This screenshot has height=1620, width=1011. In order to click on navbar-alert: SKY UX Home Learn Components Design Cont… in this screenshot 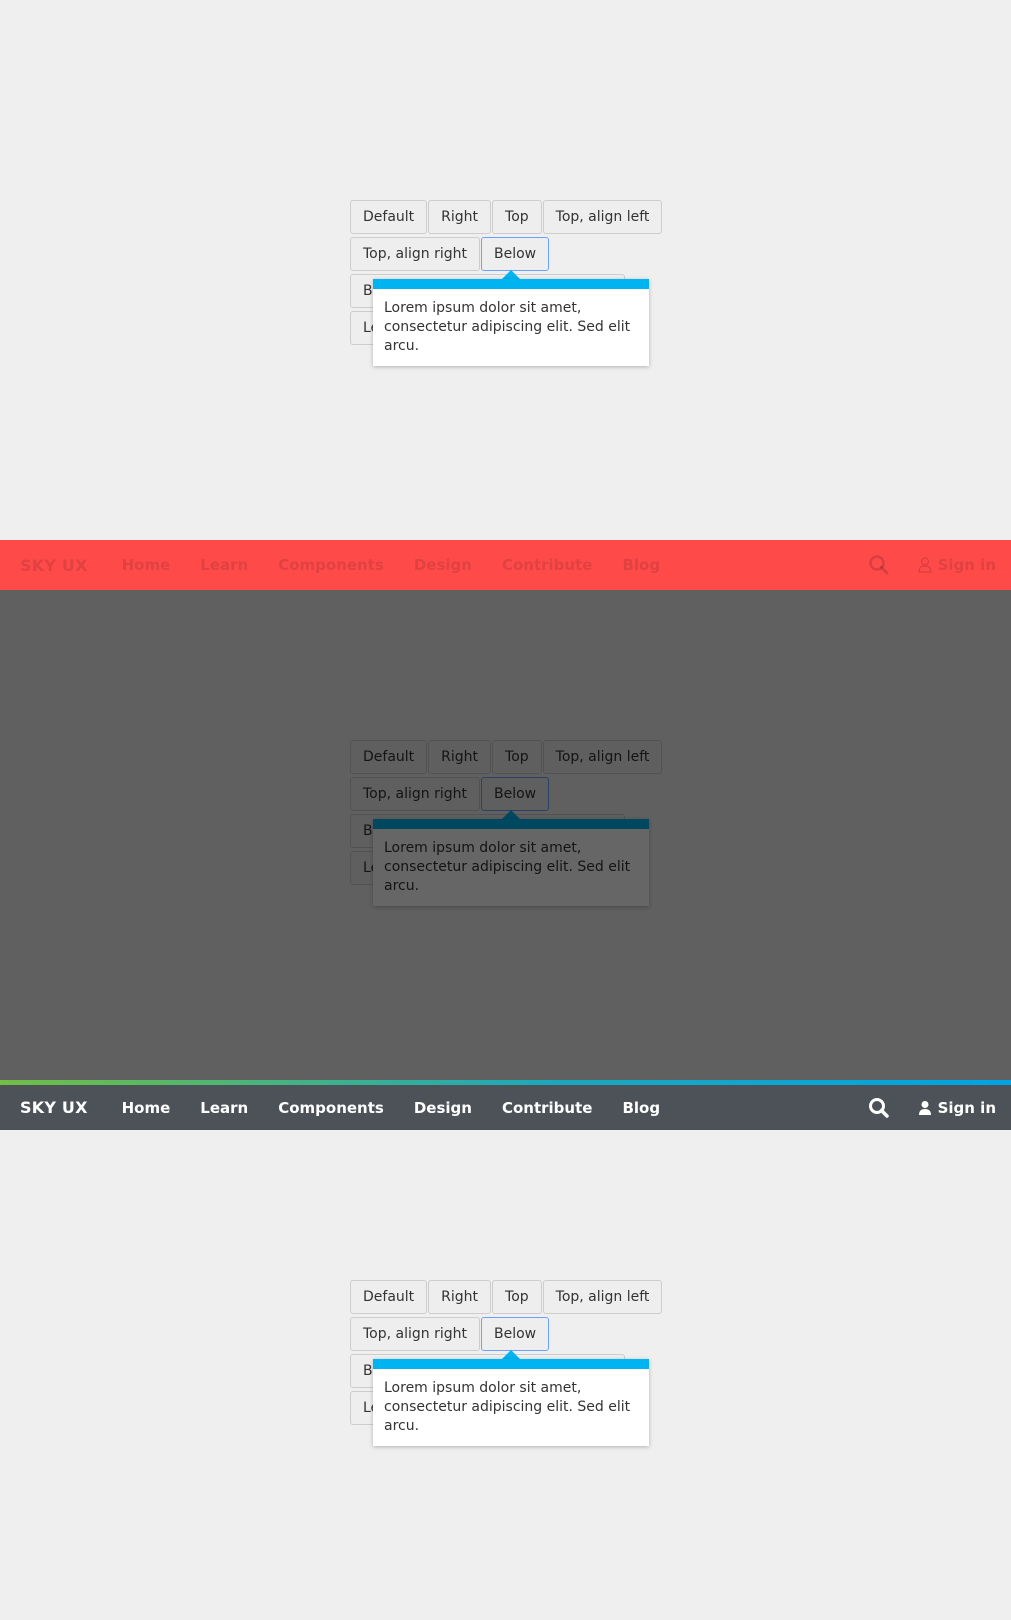, I will do `click(505, 565)`.